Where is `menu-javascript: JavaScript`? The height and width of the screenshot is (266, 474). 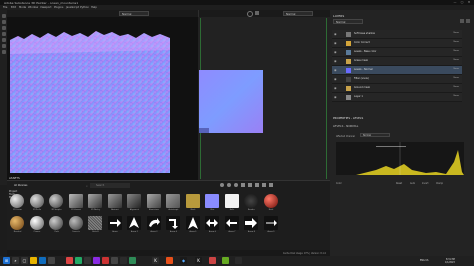 menu-javascript: JavaScript is located at coordinates (72, 7).